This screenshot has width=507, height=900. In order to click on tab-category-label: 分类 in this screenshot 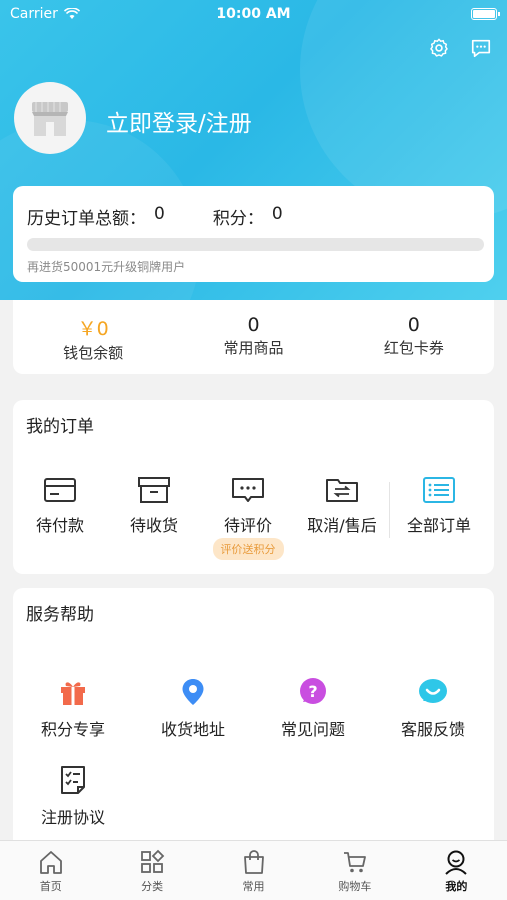, I will do `click(152, 886)`.